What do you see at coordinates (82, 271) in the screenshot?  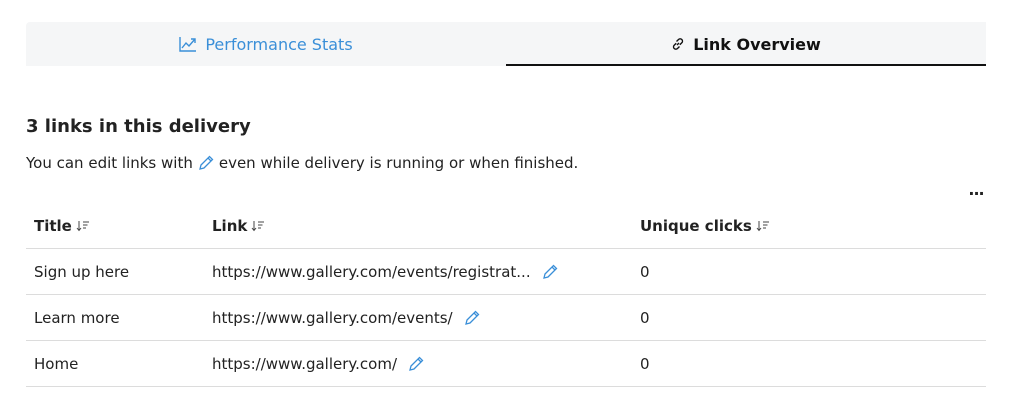 I see `cell-title: Sign up here` at bounding box center [82, 271].